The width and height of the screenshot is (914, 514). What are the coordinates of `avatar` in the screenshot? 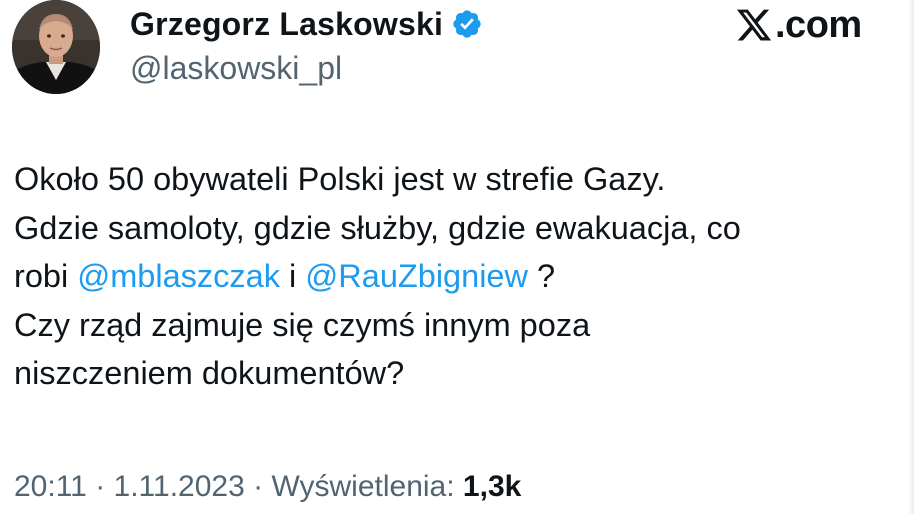 It's located at (56, 47).